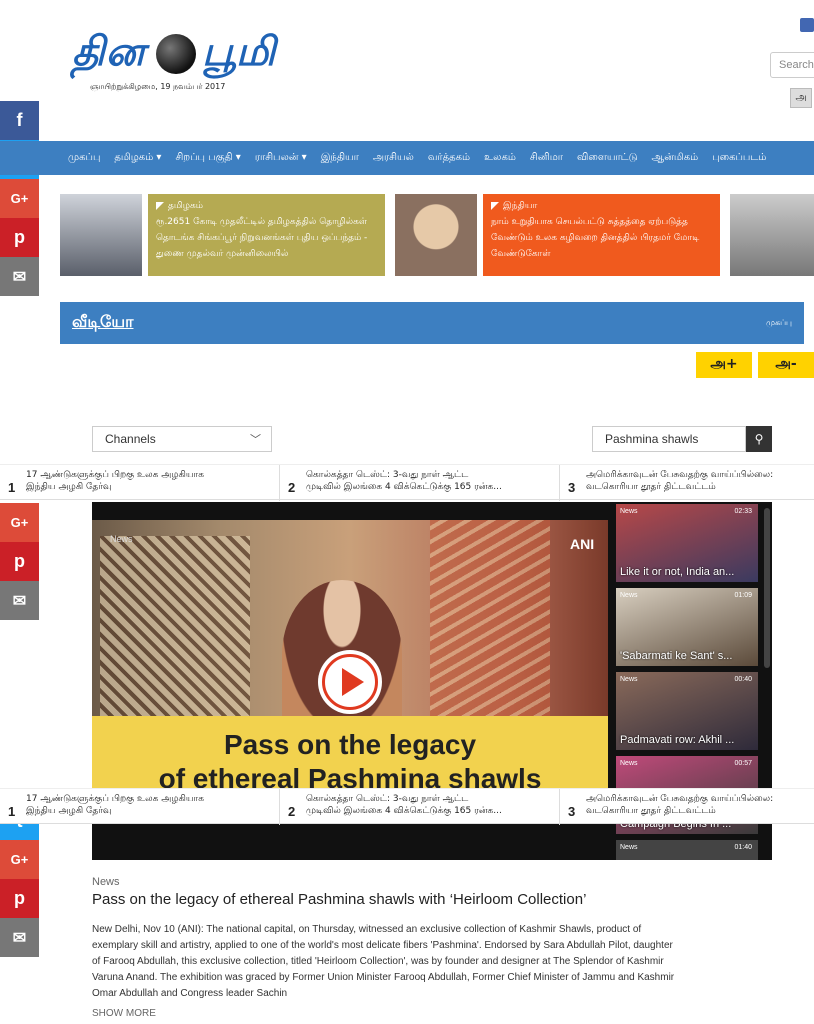 Image resolution: width=814 pixels, height=1024 pixels. Describe the element at coordinates (121, 539) in the screenshot. I see `video-news-tag: News` at that location.